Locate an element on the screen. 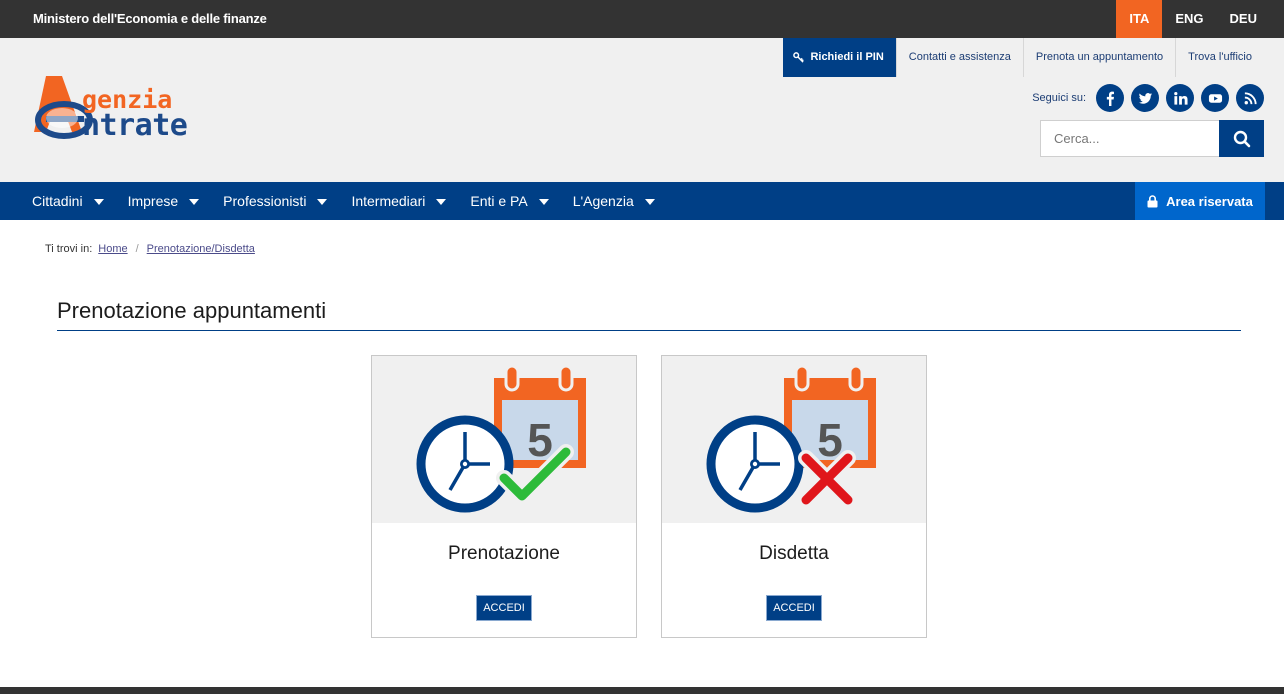 The width and height of the screenshot is (1284, 694). social-links: Seguici su: is located at coordinates (1148, 98).